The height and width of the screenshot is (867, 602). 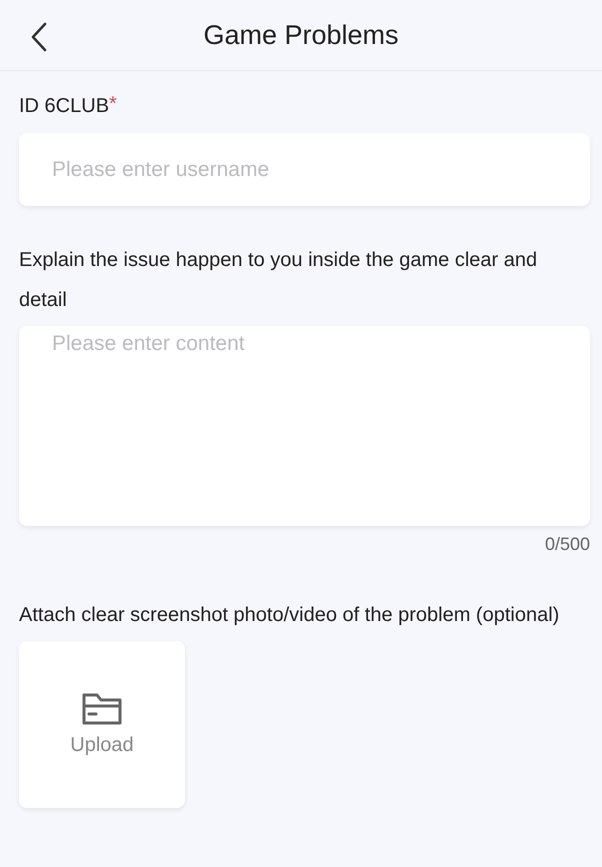 I want to click on upload-button: Upload, so click(x=102, y=724).